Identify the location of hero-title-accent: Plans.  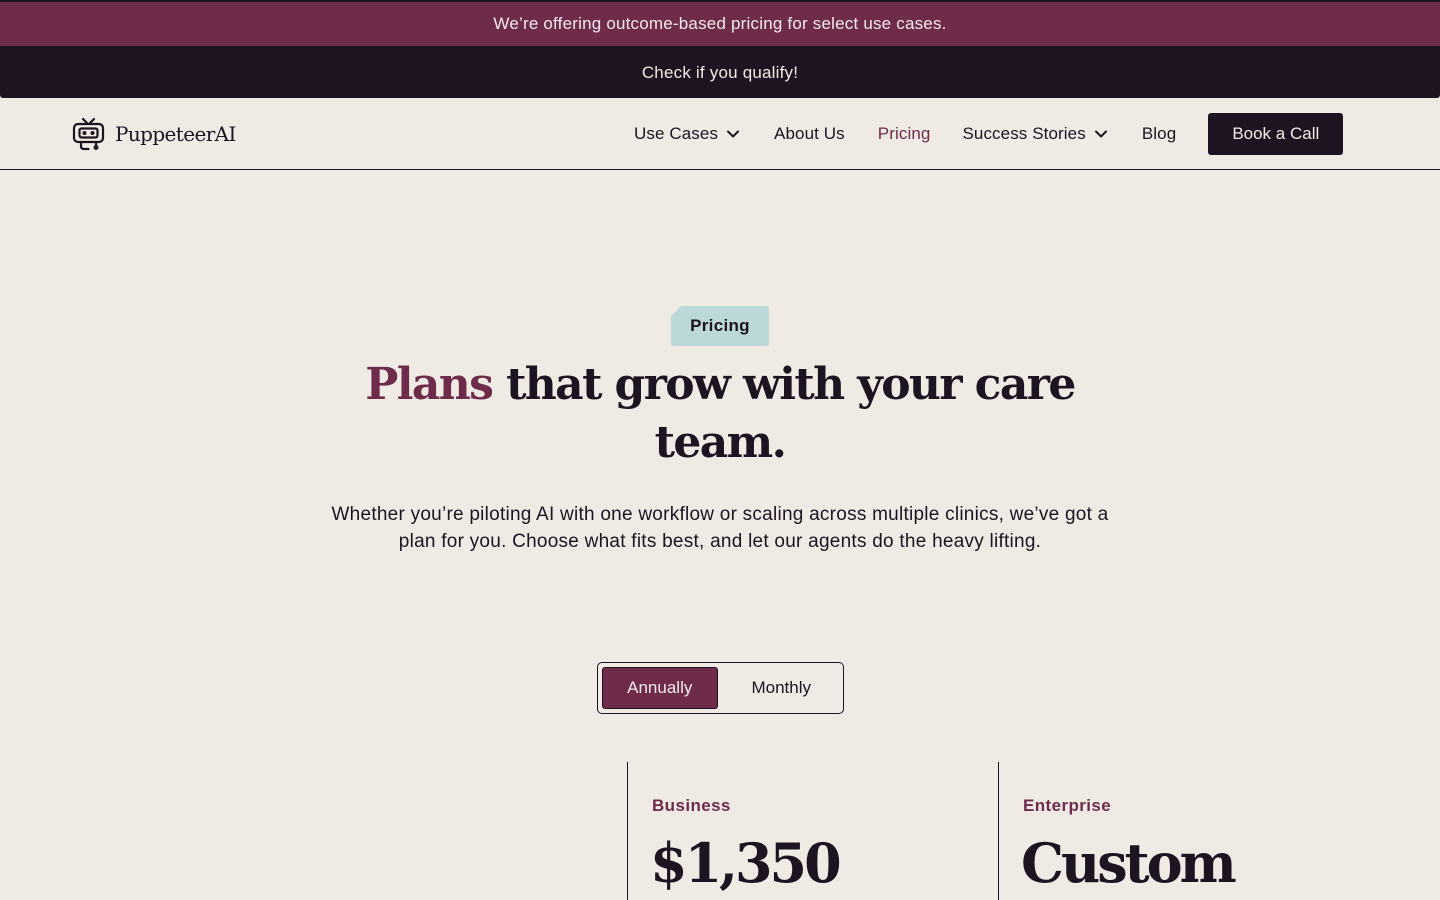
(429, 384).